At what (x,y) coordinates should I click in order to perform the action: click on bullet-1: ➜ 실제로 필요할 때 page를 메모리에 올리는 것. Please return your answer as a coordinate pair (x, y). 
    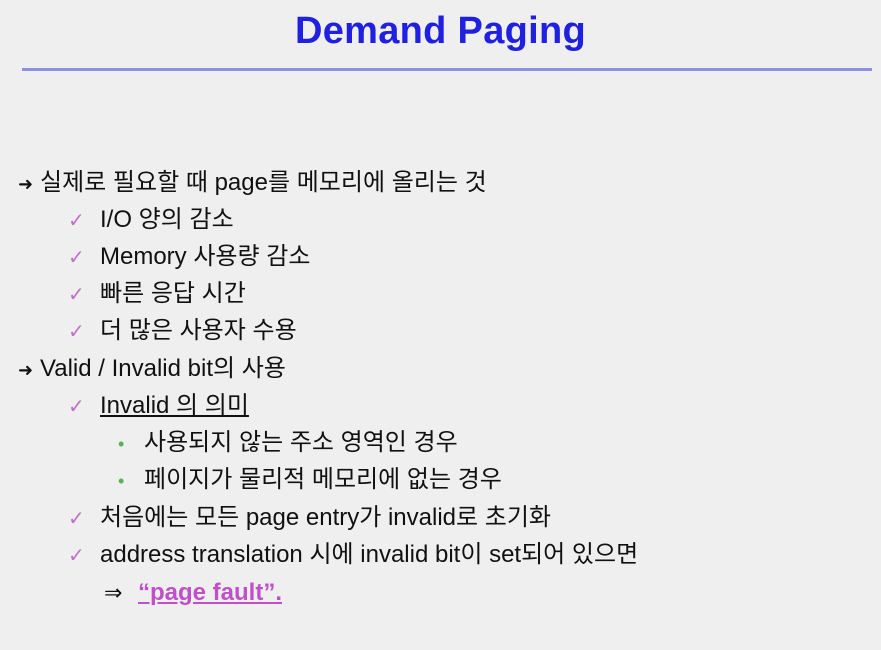
    Looking at the image, I should click on (252, 183).